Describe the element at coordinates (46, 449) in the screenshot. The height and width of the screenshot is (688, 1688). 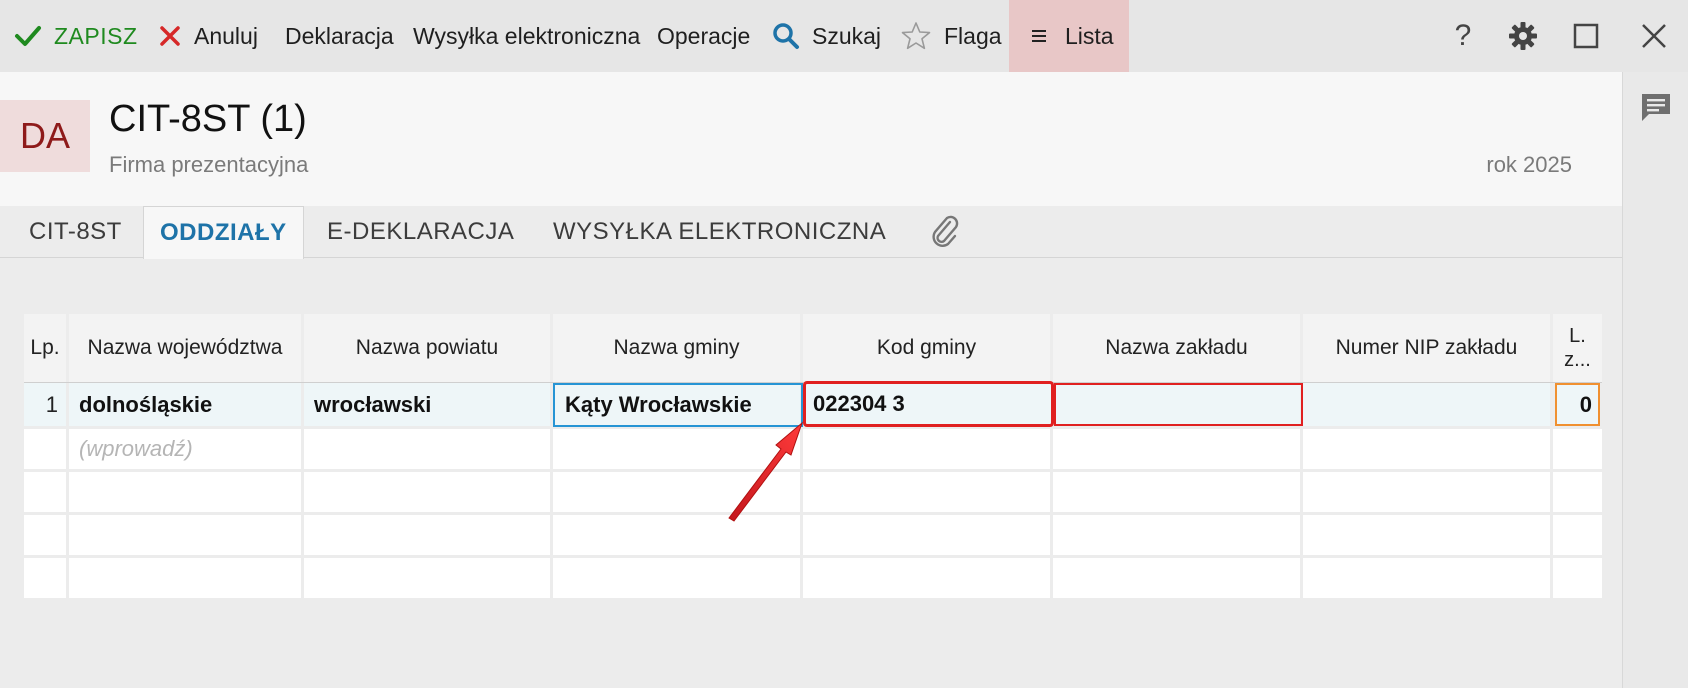
I see `new-row-lp` at that location.